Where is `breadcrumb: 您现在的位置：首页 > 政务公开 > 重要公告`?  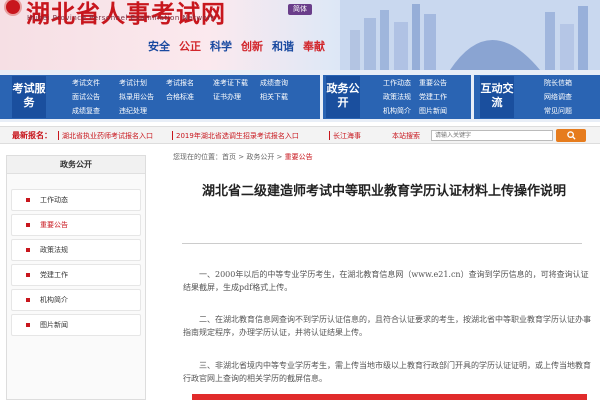 breadcrumb: 您现在的位置：首页 > 政务公开 > 重要公告 is located at coordinates (243, 157).